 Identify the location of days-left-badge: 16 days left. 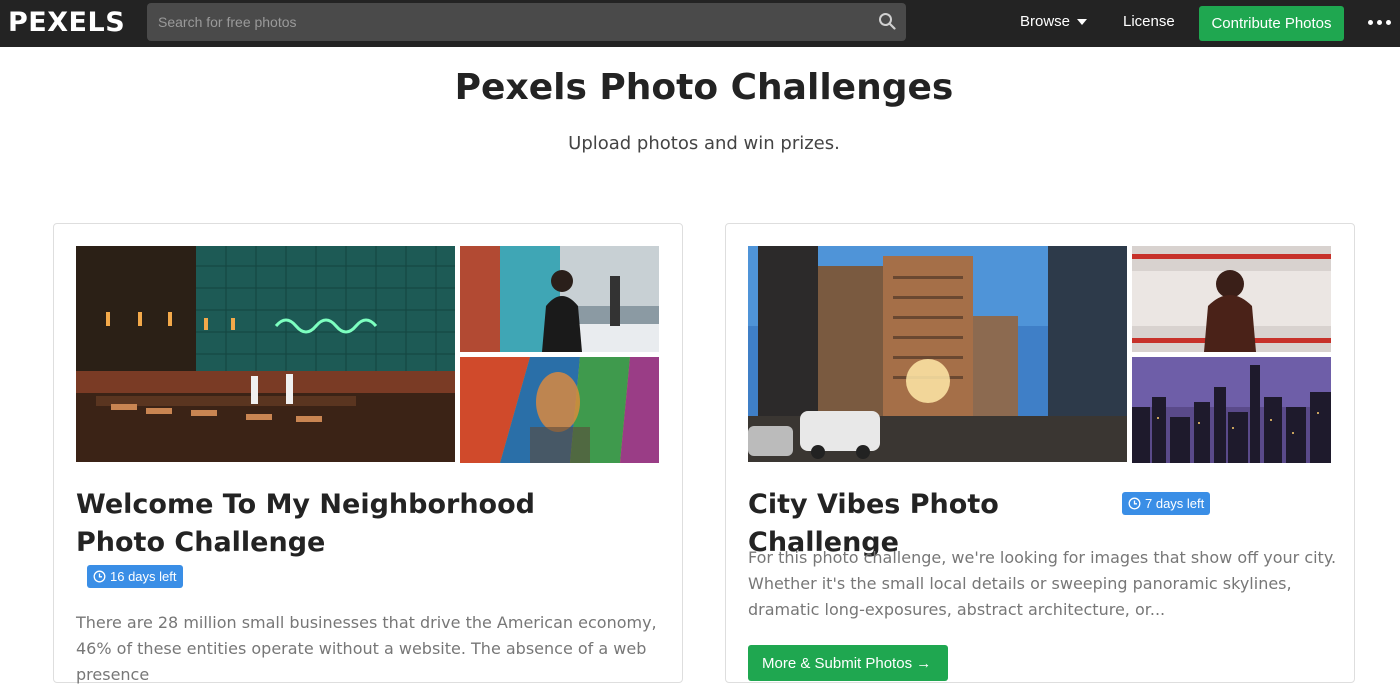
(135, 576).